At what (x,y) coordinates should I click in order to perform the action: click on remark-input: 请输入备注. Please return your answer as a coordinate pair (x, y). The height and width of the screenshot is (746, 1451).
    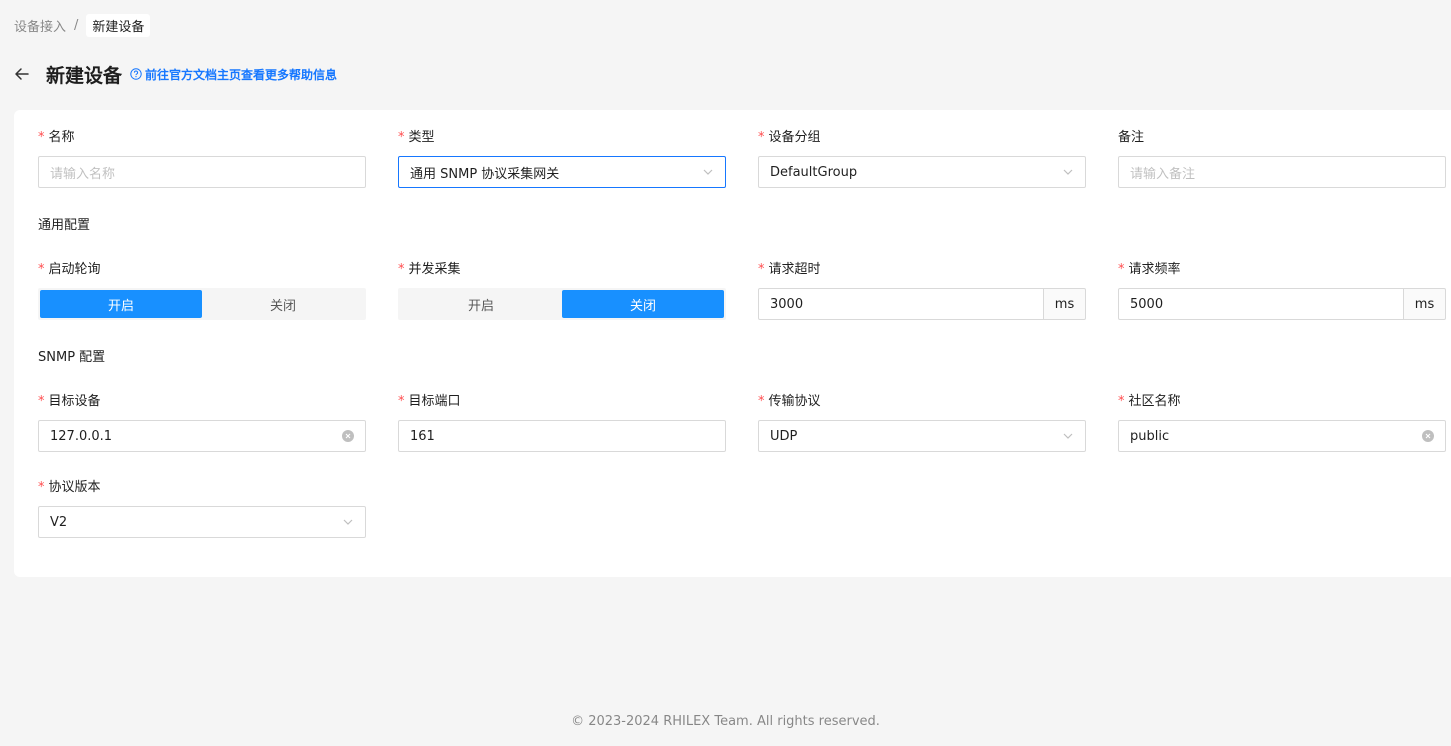
    Looking at the image, I should click on (1282, 172).